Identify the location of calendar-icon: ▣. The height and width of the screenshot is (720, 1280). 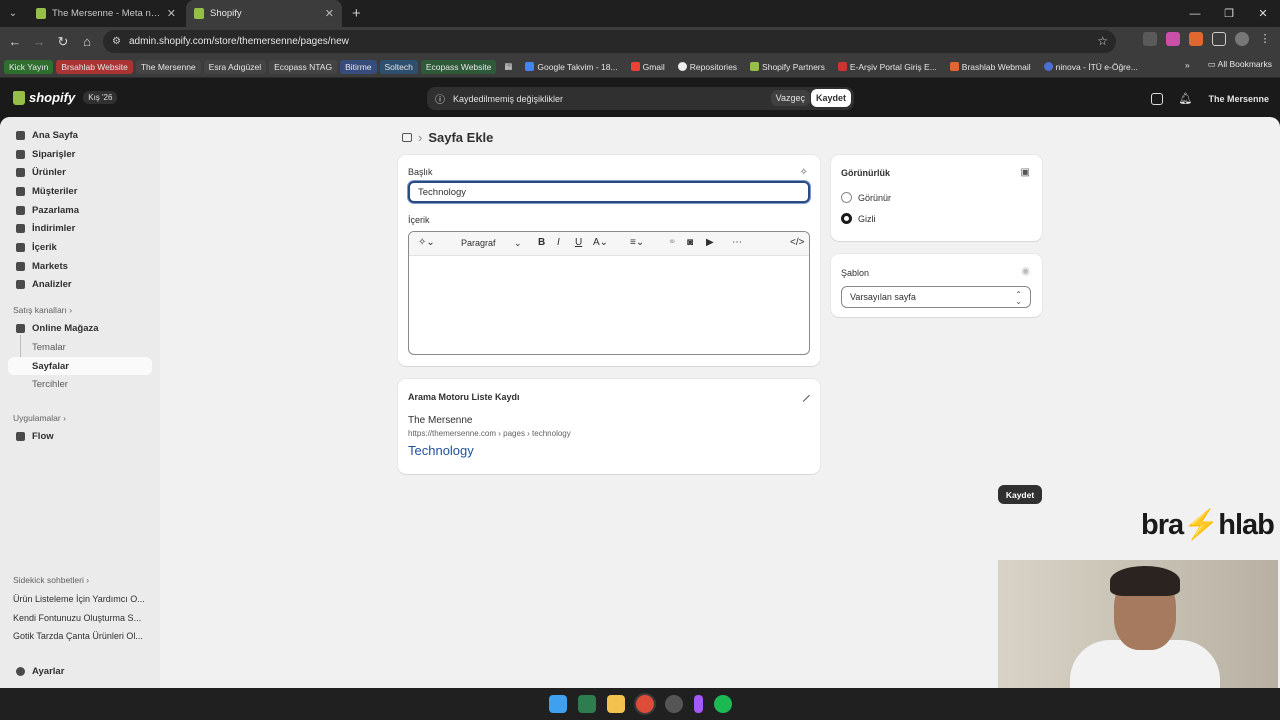
(1025, 172).